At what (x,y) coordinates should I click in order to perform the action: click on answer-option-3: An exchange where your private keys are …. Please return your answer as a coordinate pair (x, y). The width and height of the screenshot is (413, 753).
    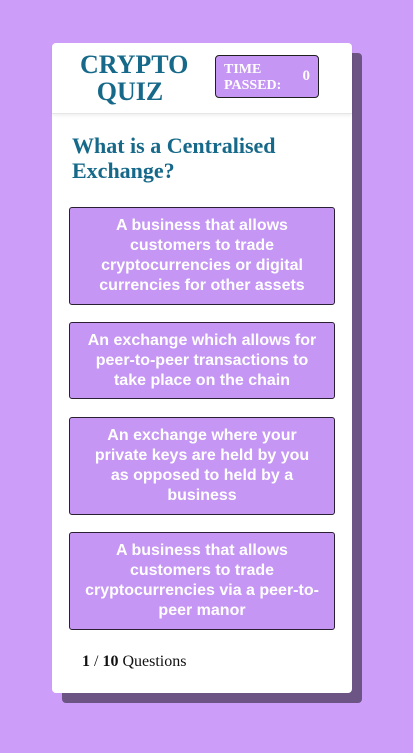
    Looking at the image, I should click on (202, 466).